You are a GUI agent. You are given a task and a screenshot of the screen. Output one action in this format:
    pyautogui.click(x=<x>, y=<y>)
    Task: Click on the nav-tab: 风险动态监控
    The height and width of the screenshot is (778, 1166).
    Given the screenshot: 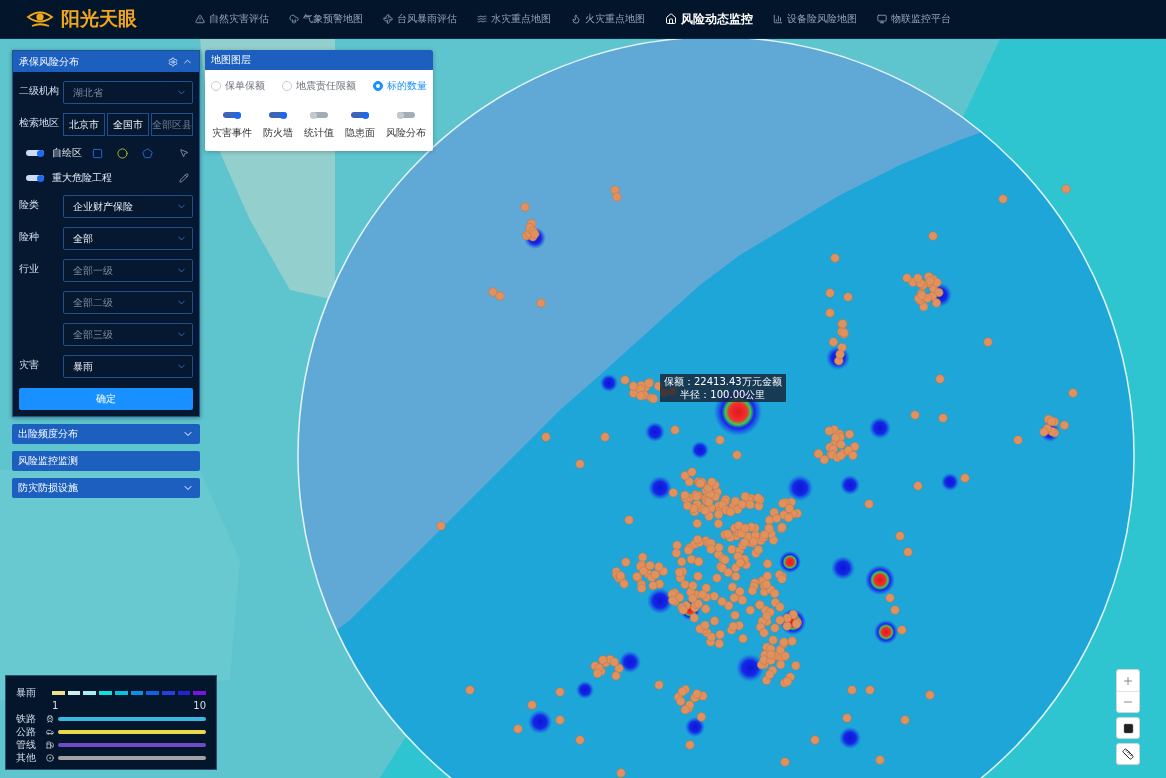 What is the action you would take?
    pyautogui.click(x=709, y=19)
    